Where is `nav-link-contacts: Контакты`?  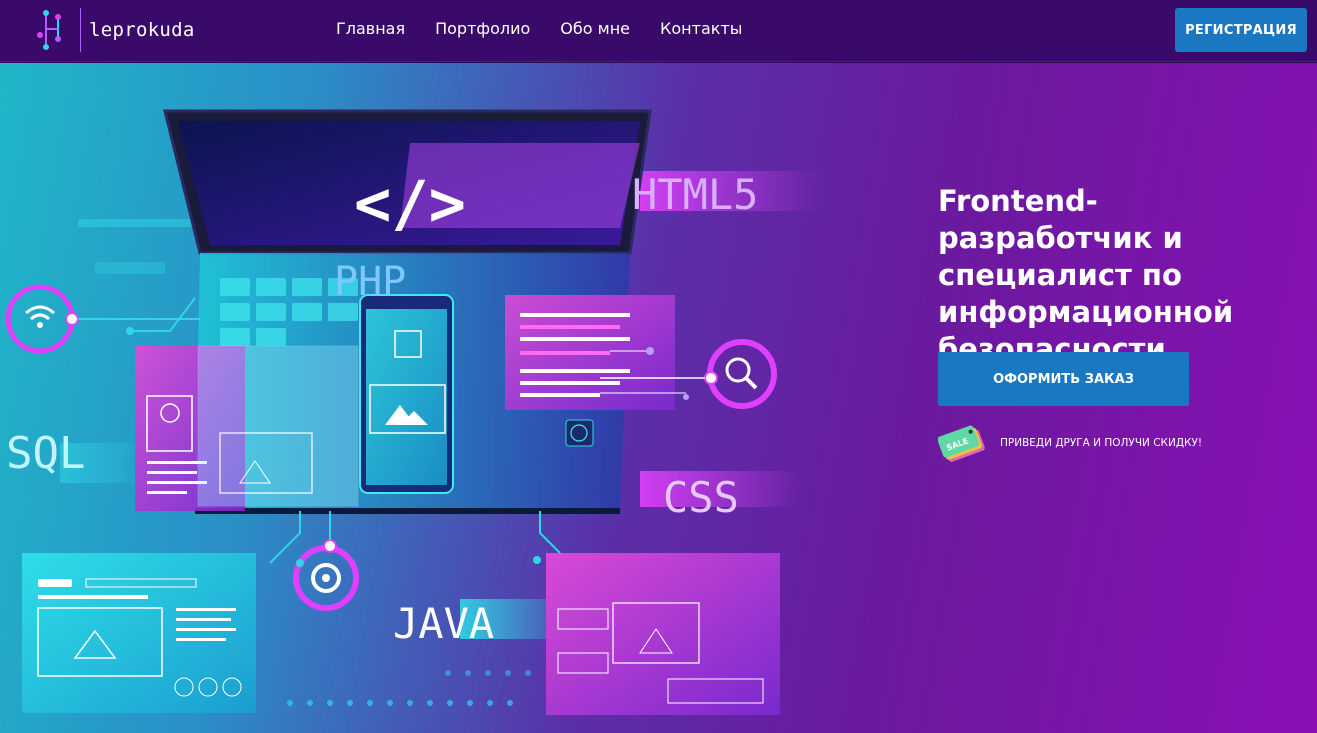
nav-link-contacts: Контакты is located at coordinates (701, 28).